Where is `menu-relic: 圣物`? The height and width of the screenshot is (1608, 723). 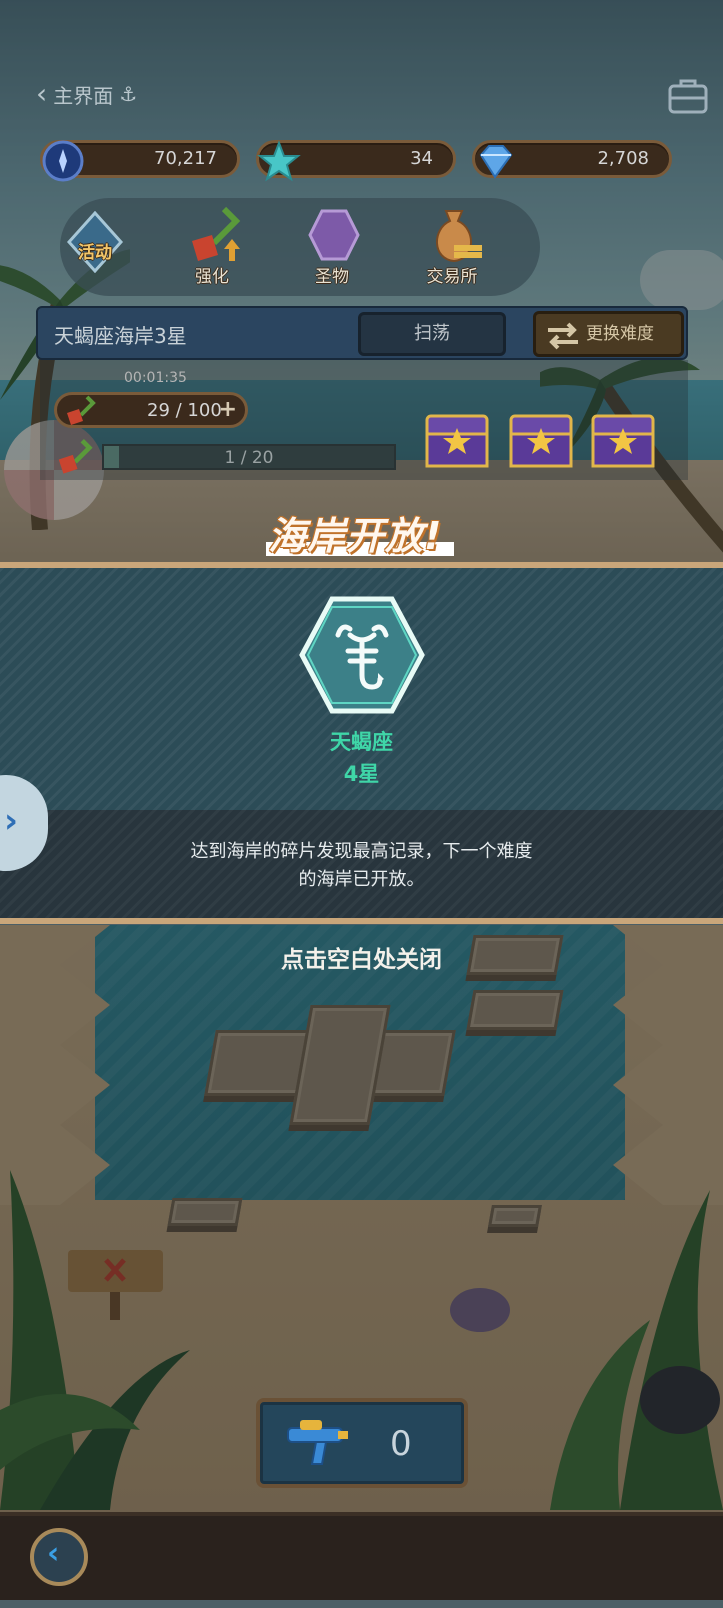 menu-relic: 圣物 is located at coordinates (332, 249).